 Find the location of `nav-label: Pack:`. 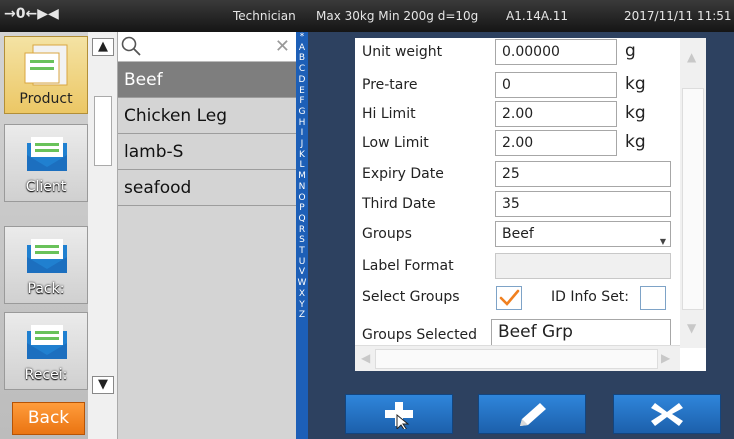

nav-label: Pack: is located at coordinates (46, 289).